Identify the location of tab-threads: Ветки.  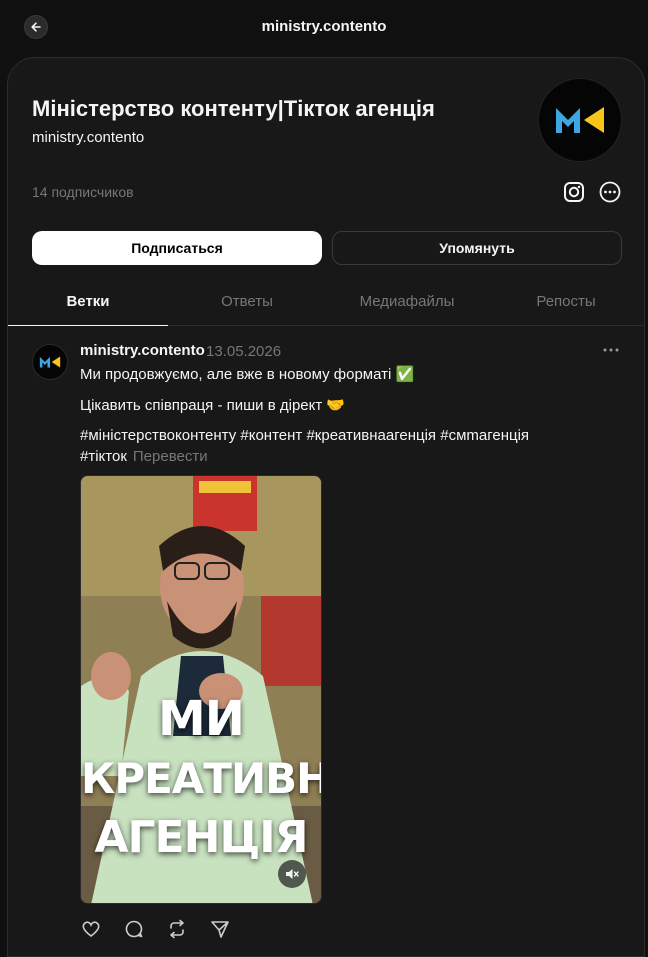
(88, 306).